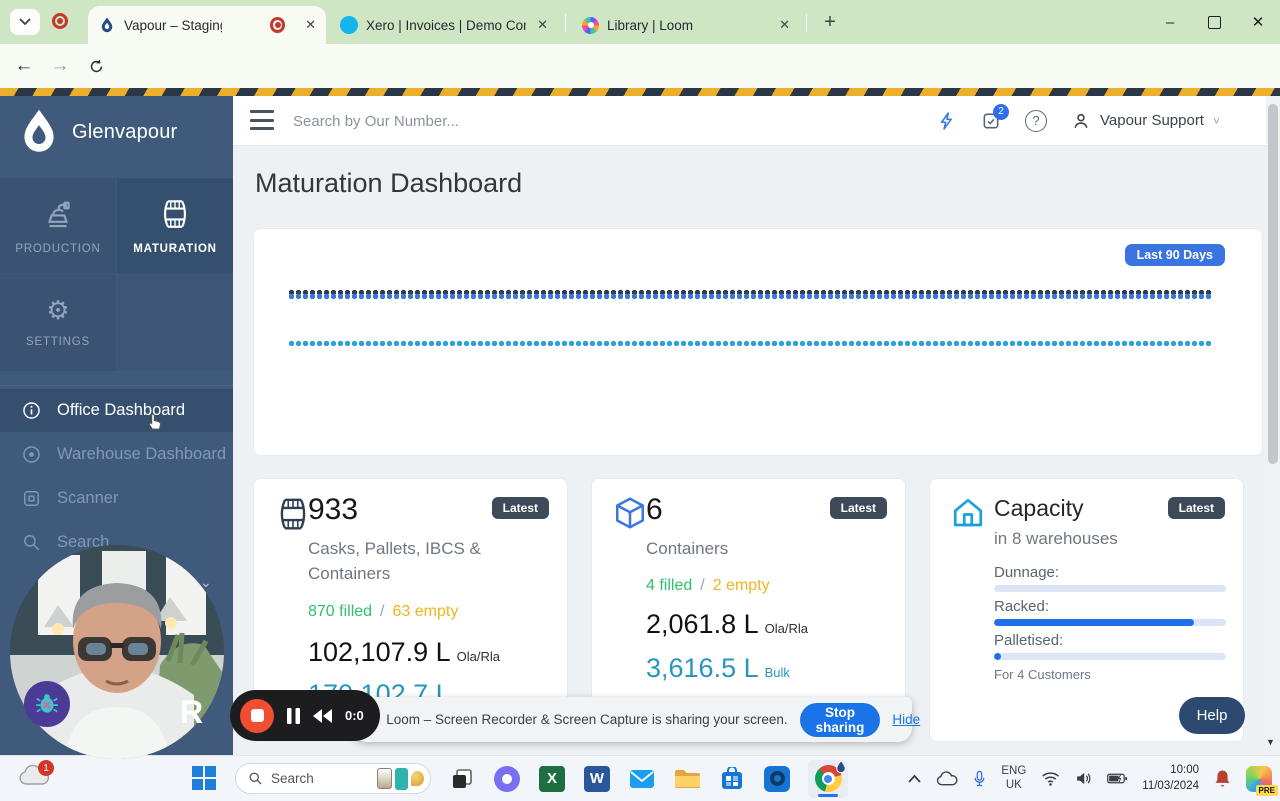 The width and height of the screenshot is (1280, 801). I want to click on back-button: ←, so click(24, 66).